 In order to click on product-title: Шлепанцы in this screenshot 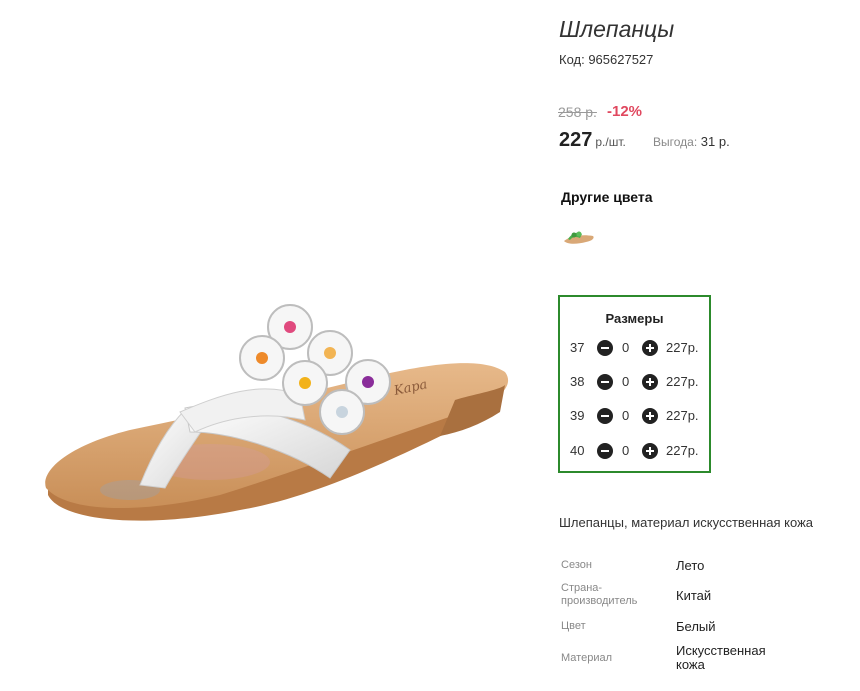, I will do `click(617, 29)`.